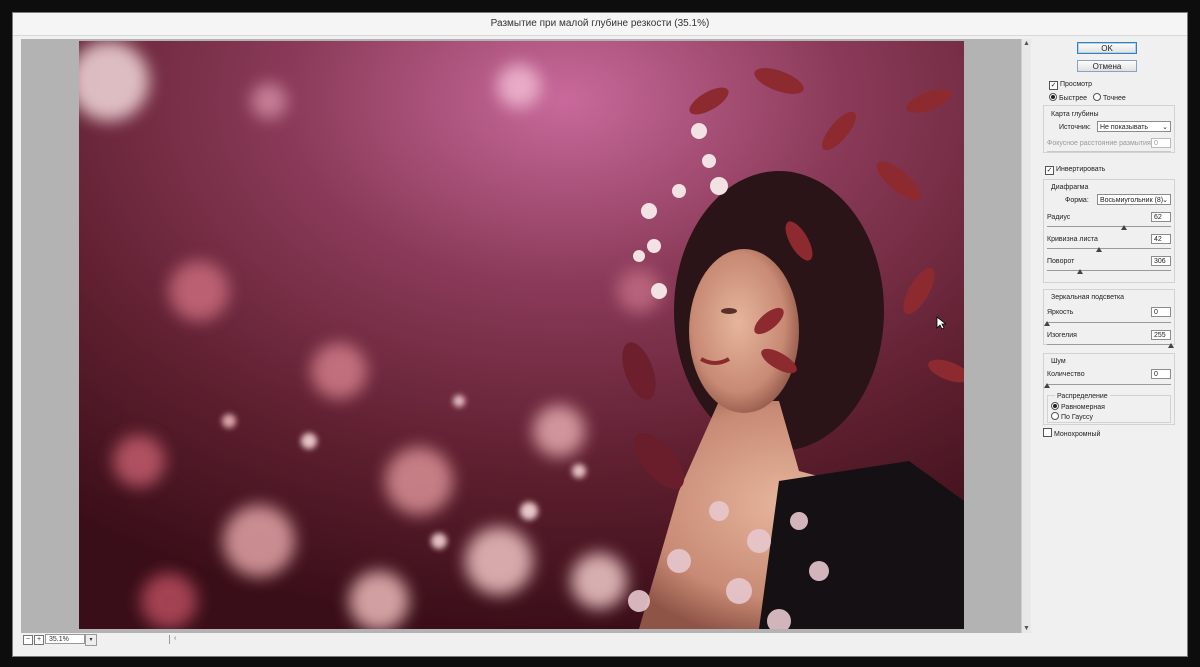 The image size is (1200, 667). What do you see at coordinates (175, 638) in the screenshot?
I see `scroll-left-icon: ‹` at bounding box center [175, 638].